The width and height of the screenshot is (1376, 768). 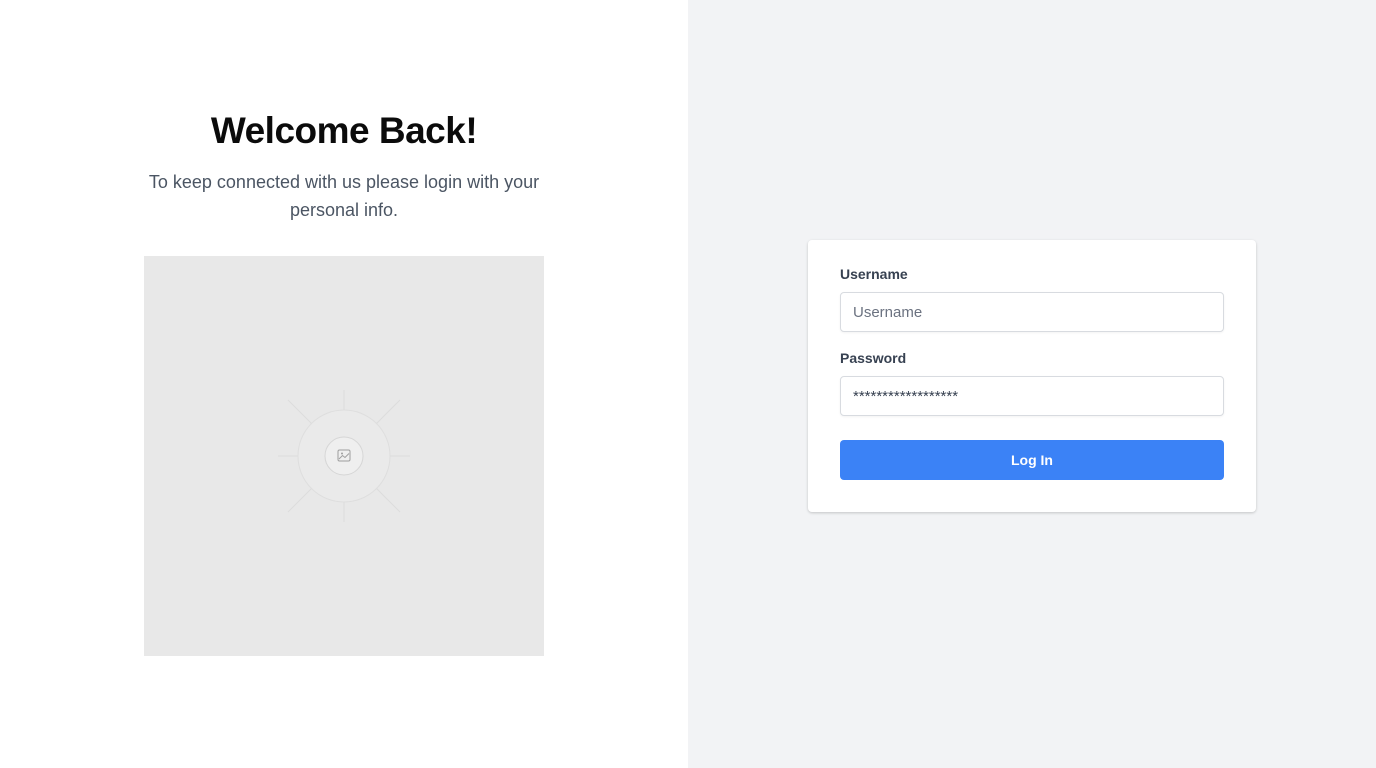 What do you see at coordinates (1032, 396) in the screenshot?
I see `password-input` at bounding box center [1032, 396].